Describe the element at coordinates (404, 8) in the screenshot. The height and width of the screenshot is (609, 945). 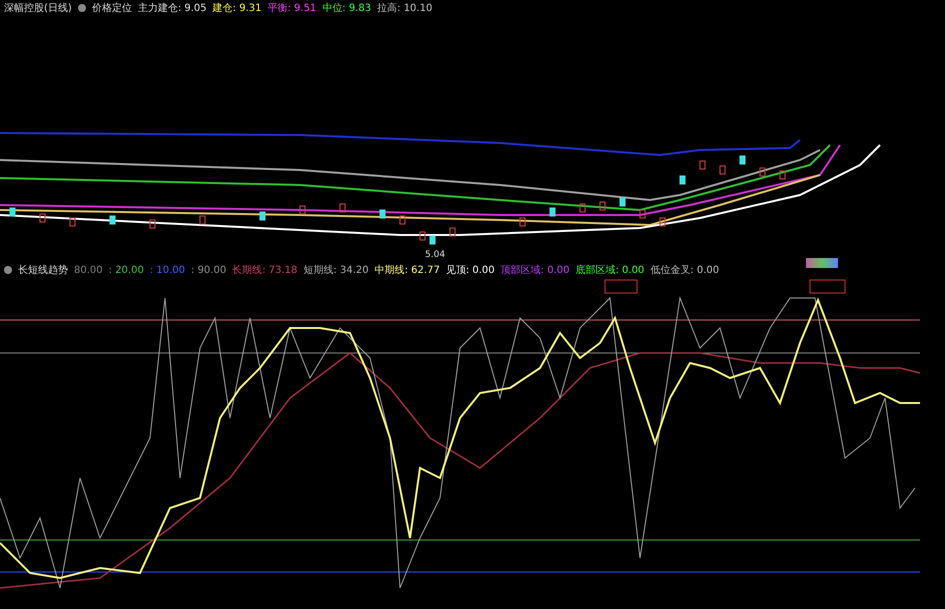
I see `indicator-reading: 拉高: 10.10` at that location.